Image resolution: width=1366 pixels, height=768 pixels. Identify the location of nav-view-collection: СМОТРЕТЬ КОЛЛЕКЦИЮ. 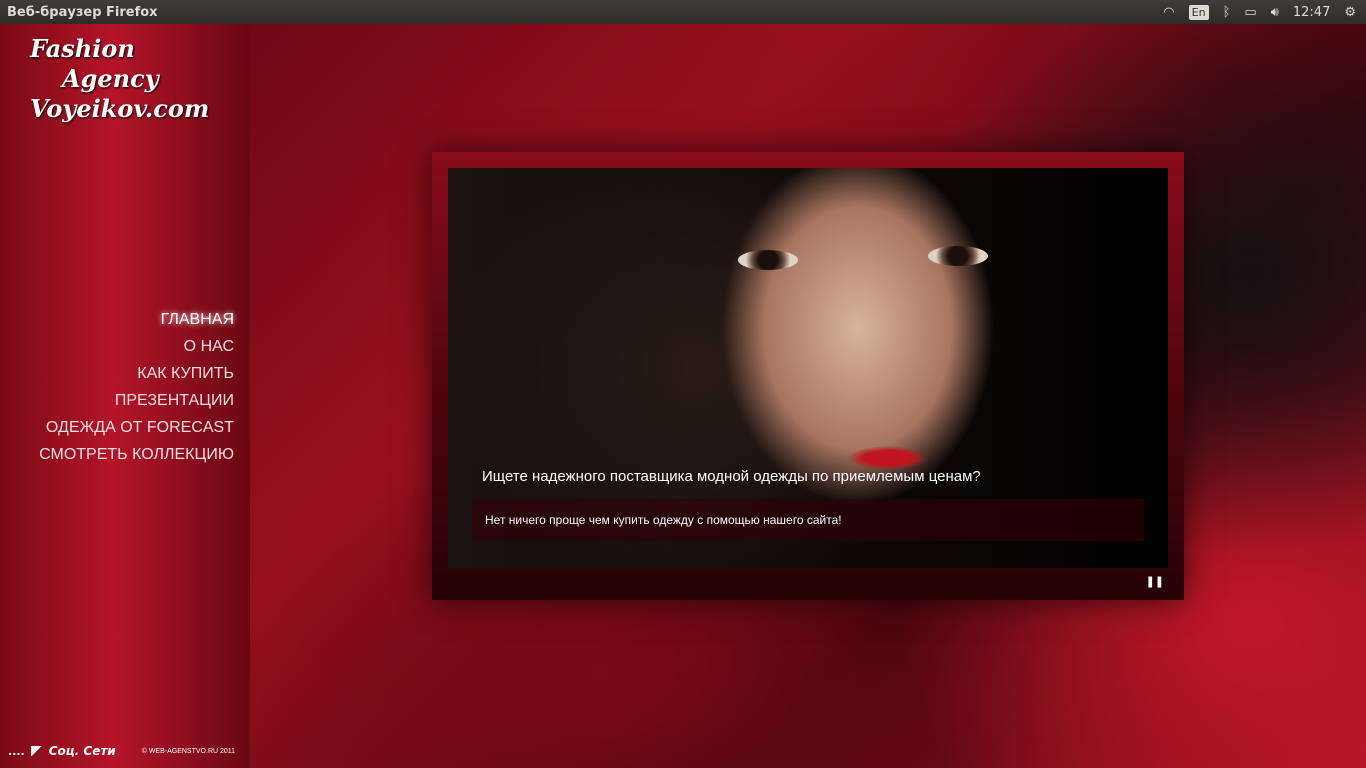
(136, 454).